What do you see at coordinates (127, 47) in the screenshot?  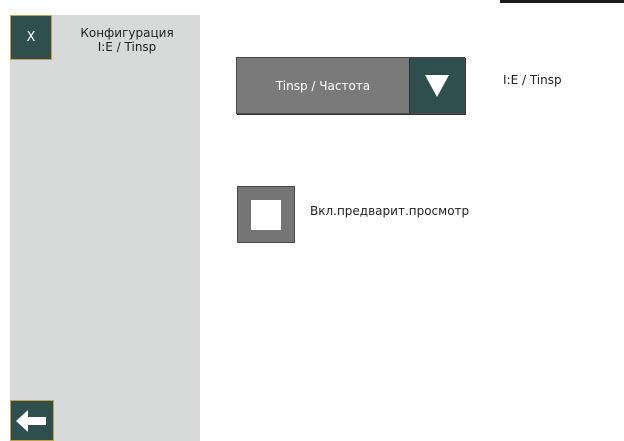 I see `page-title-line2: I:E / Tinsp` at bounding box center [127, 47].